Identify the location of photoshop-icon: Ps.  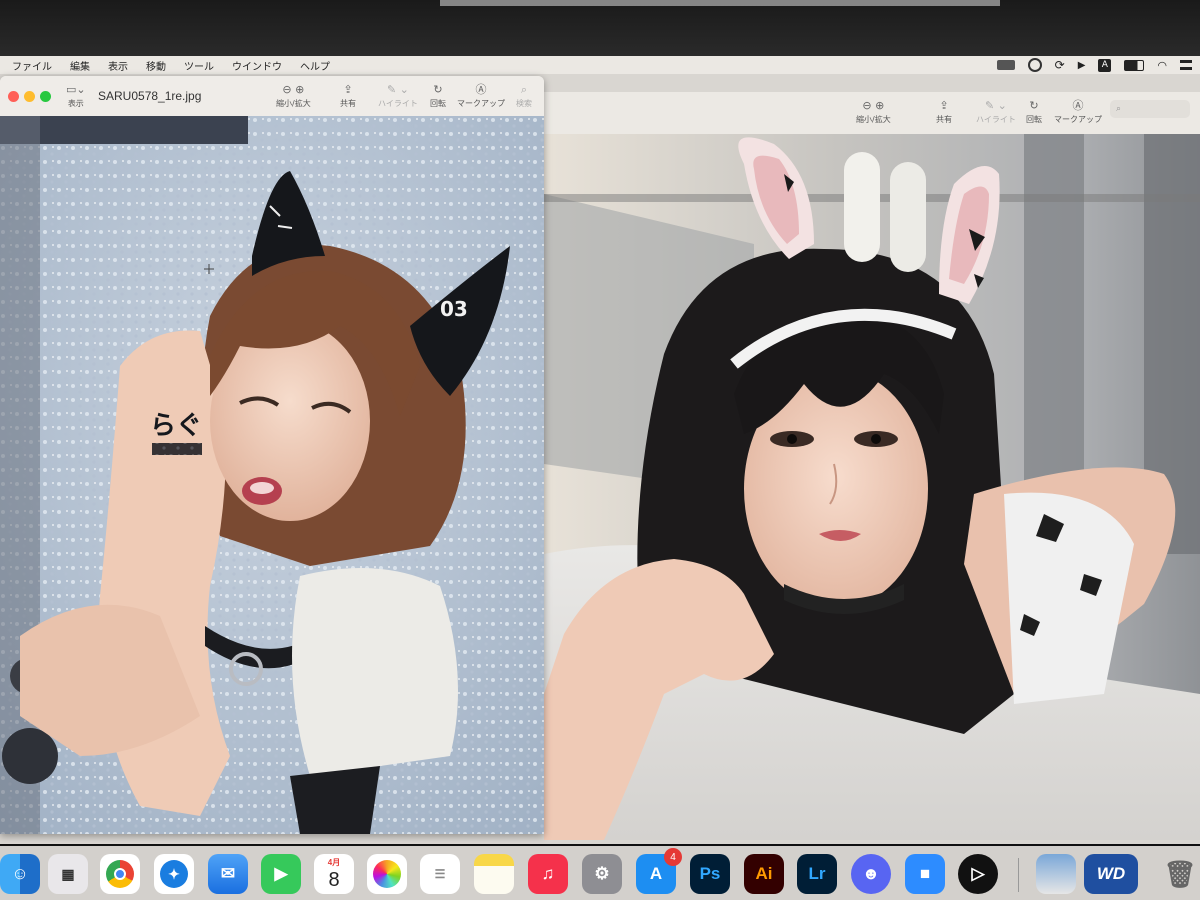
(710, 874).